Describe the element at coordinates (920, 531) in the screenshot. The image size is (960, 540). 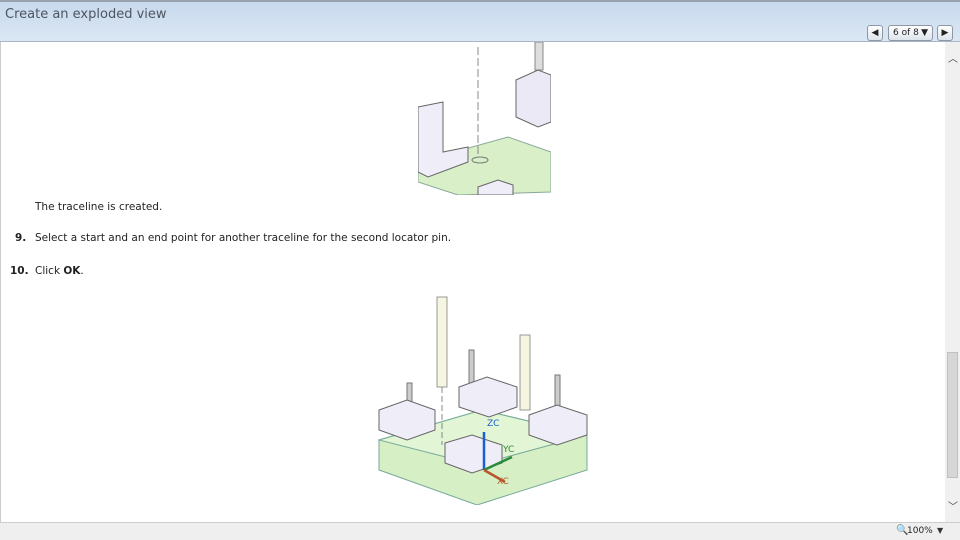
I see `zoom-level: 100%` at that location.